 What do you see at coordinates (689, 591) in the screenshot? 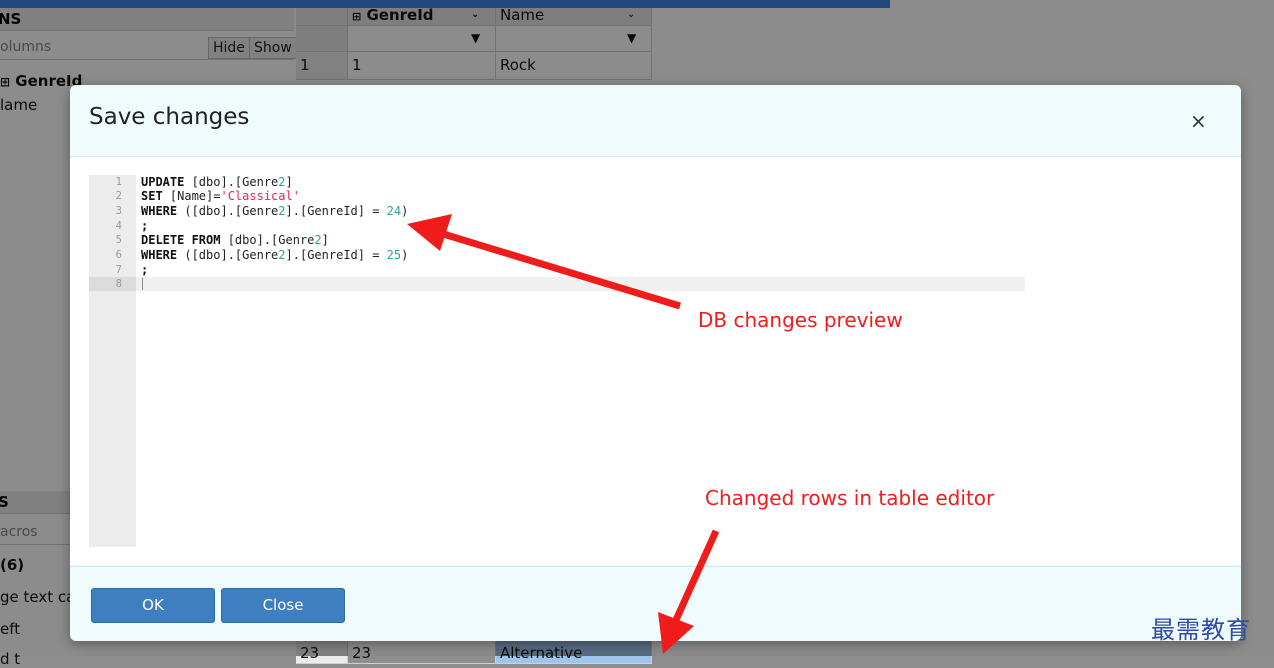
I see `arrow-to-changed-rows` at bounding box center [689, 591].